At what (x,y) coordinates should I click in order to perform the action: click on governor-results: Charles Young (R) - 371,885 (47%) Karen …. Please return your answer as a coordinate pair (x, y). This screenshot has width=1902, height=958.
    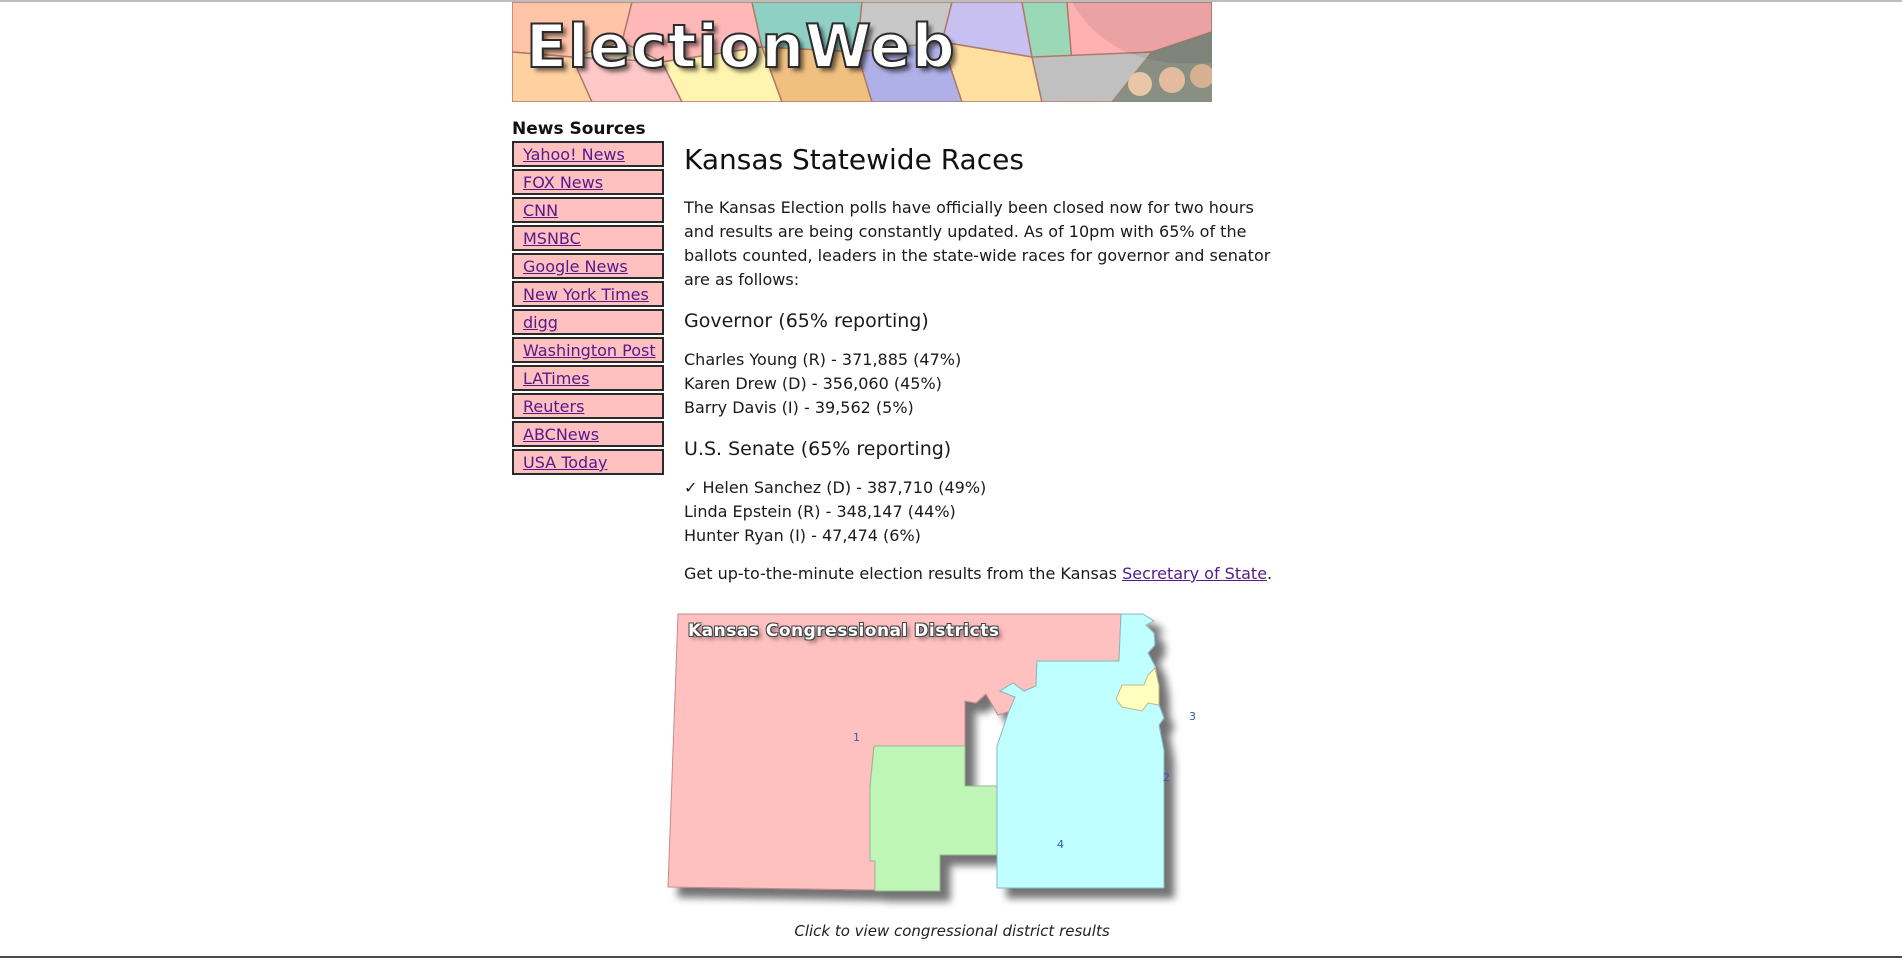
    Looking at the image, I should click on (994, 384).